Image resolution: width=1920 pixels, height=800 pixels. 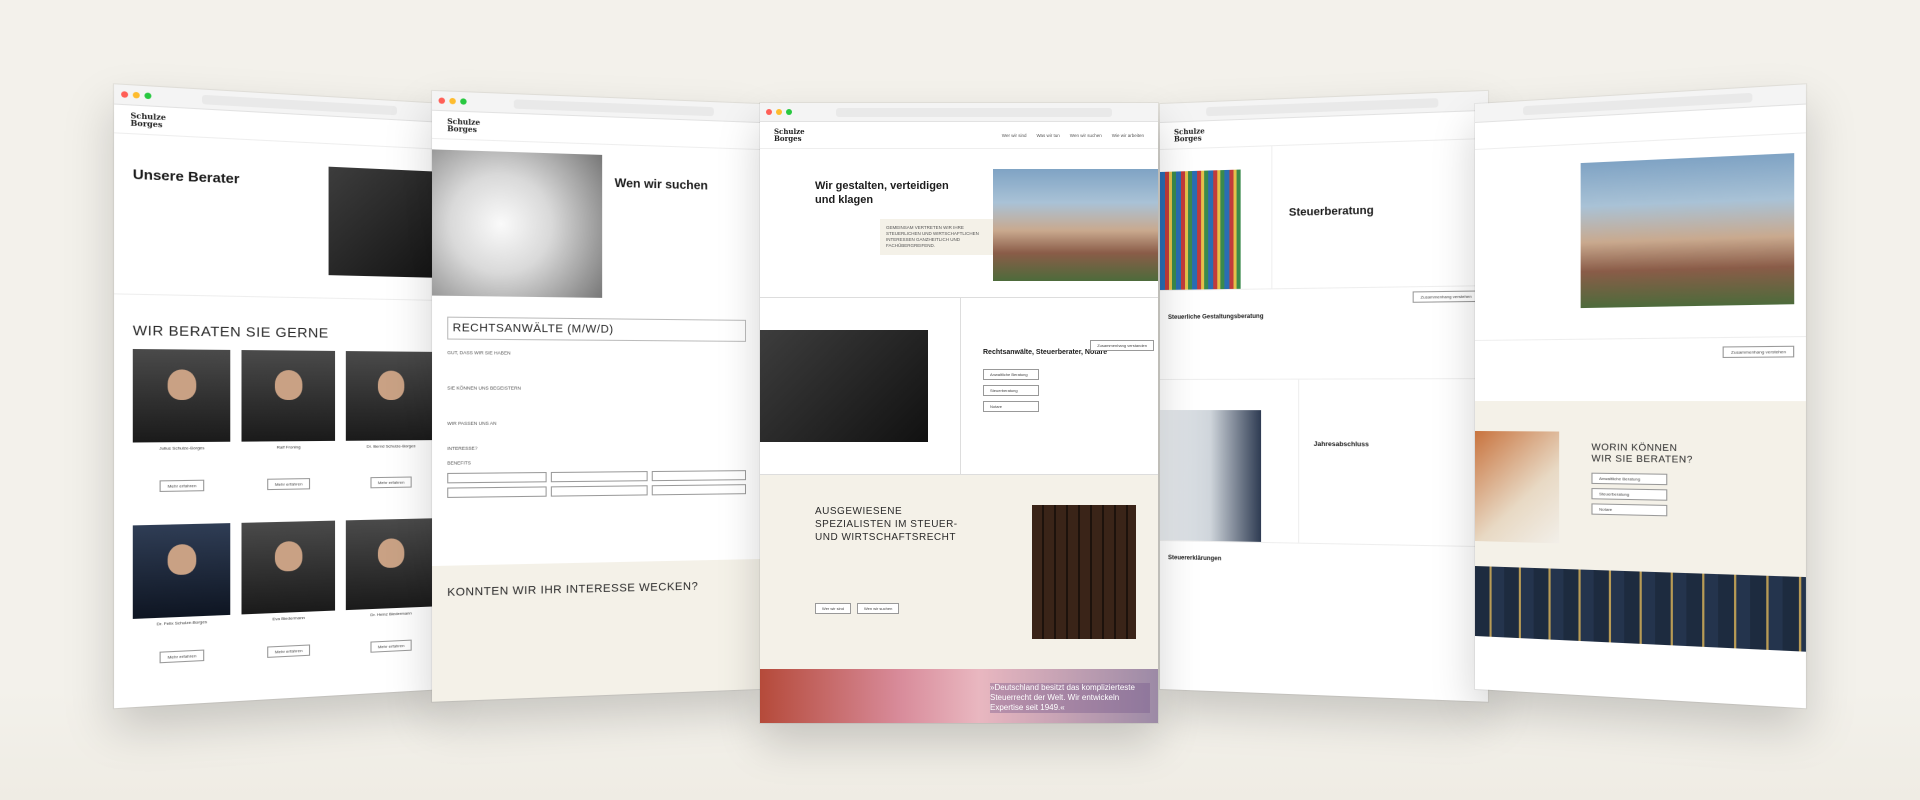 I want to click on person-card: Eva Biedermann Mehr erfahren, so click(x=289, y=591).